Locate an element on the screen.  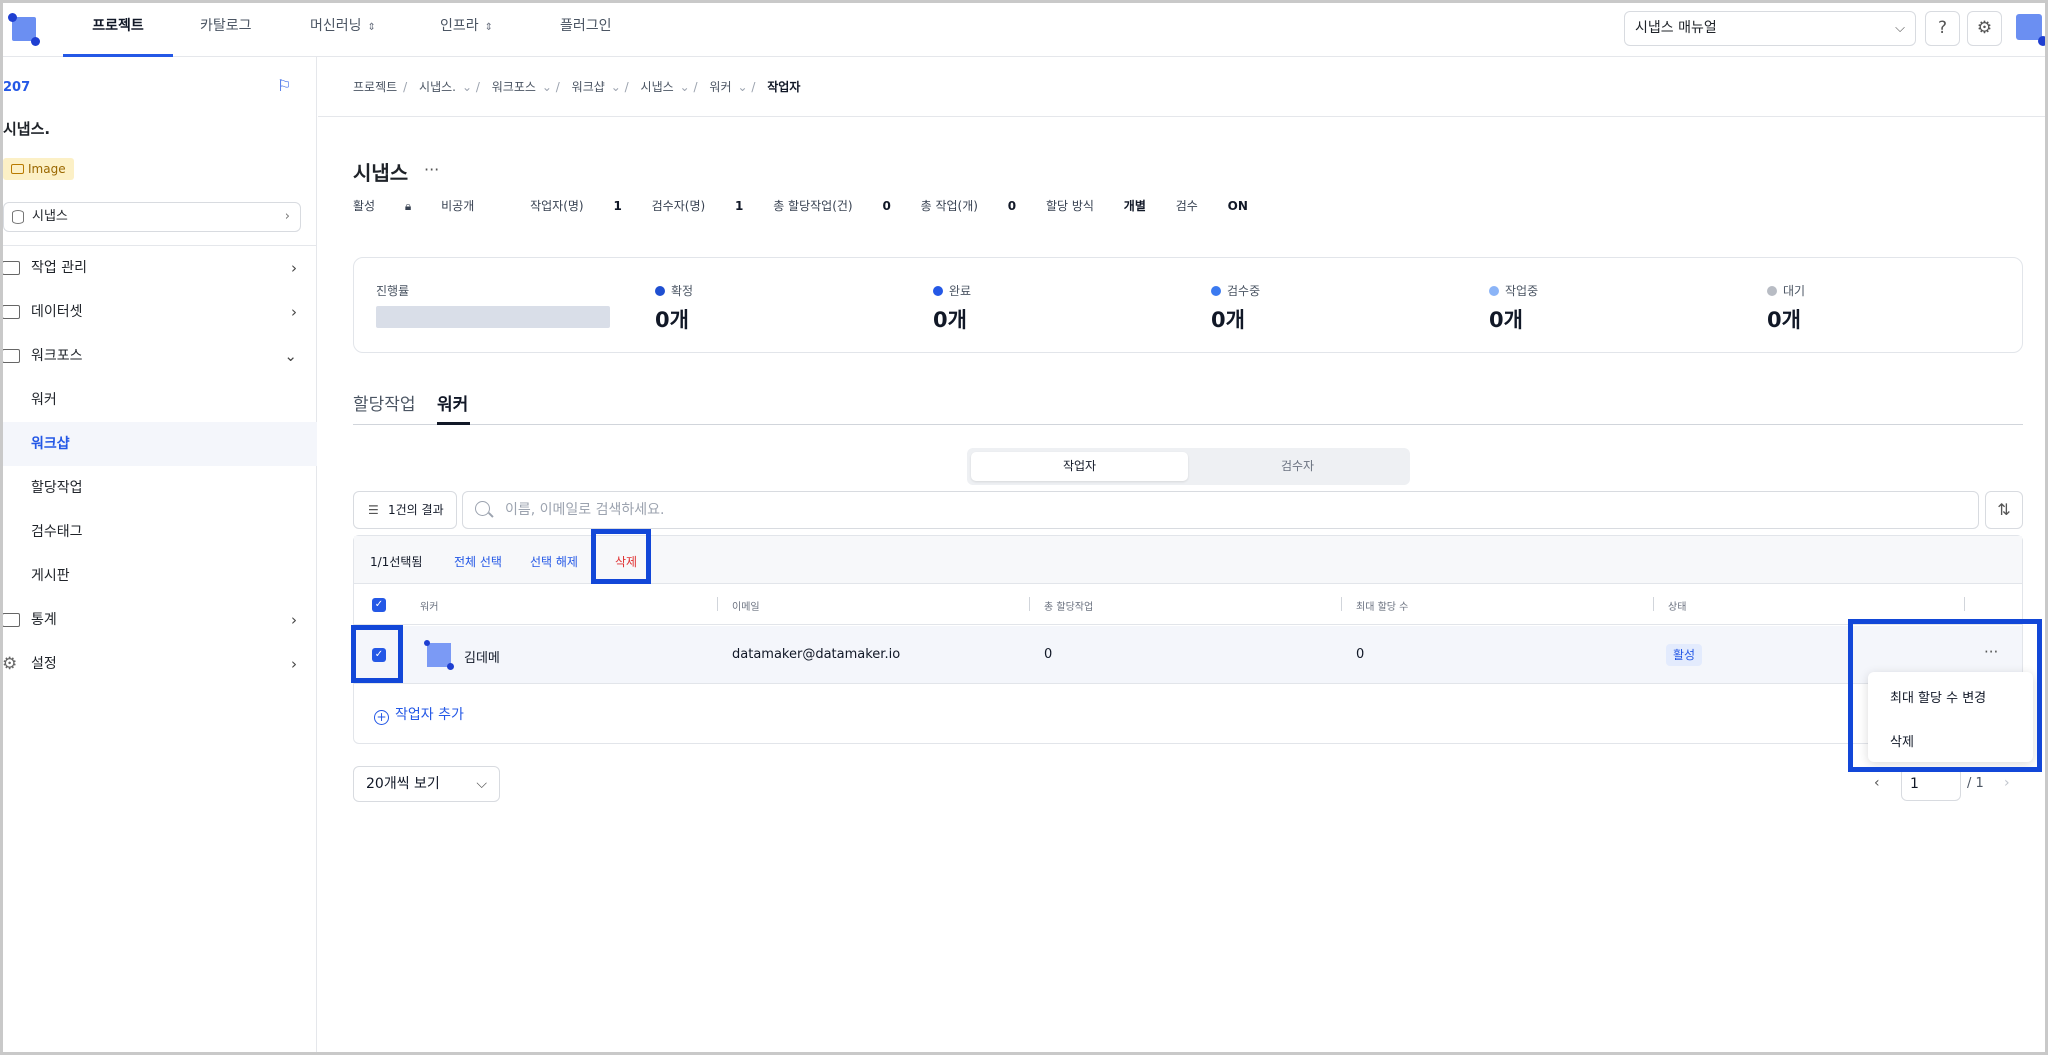
nav-tab-project: 프로젝트 is located at coordinates (118, 28).